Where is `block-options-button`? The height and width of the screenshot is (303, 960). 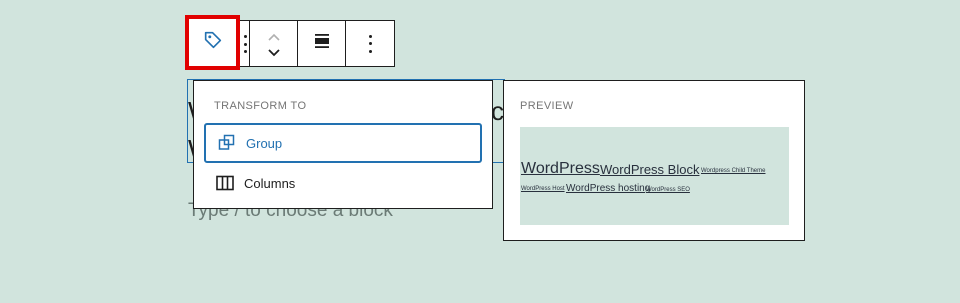 block-options-button is located at coordinates (370, 43).